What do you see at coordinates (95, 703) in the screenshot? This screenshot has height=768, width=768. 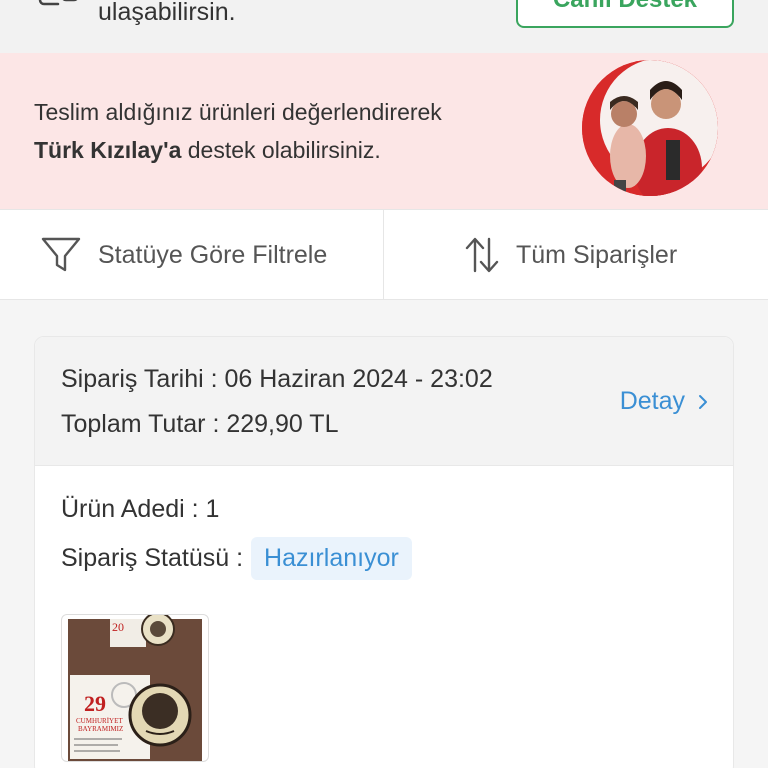 I see `thumb-number: 29` at bounding box center [95, 703].